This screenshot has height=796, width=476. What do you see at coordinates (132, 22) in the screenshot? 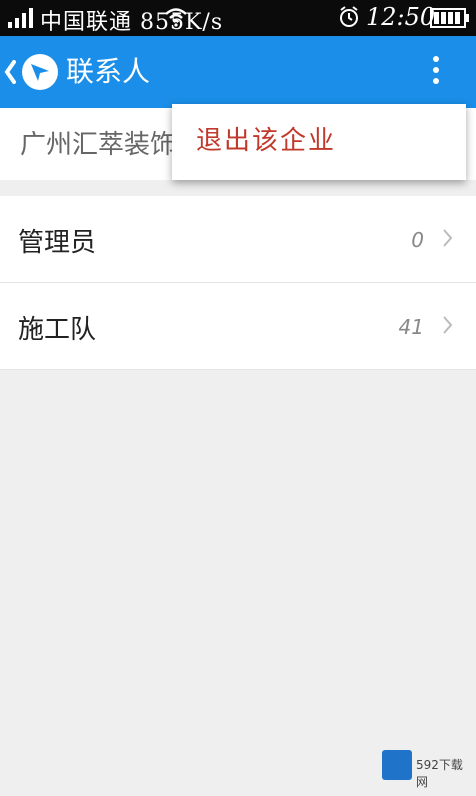
I see `carrier-label: 中国联通 855K/s` at bounding box center [132, 22].